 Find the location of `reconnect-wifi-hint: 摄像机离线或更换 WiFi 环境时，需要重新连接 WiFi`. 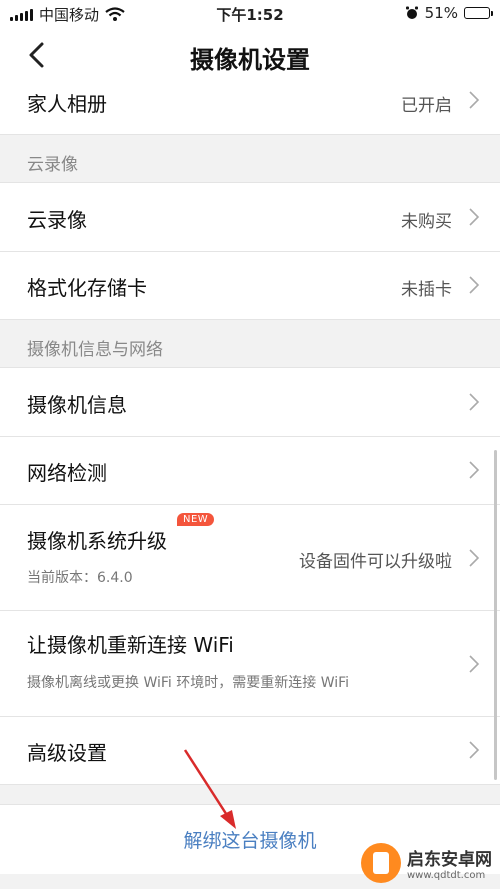

reconnect-wifi-hint: 摄像机离线或更换 WiFi 环境时，需要重新连接 WiFi is located at coordinates (188, 683).